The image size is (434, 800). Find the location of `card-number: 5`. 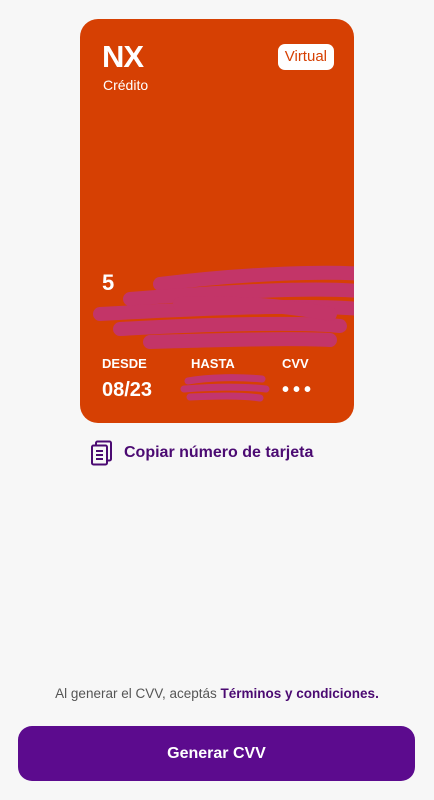

card-number: 5 is located at coordinates (109, 282).